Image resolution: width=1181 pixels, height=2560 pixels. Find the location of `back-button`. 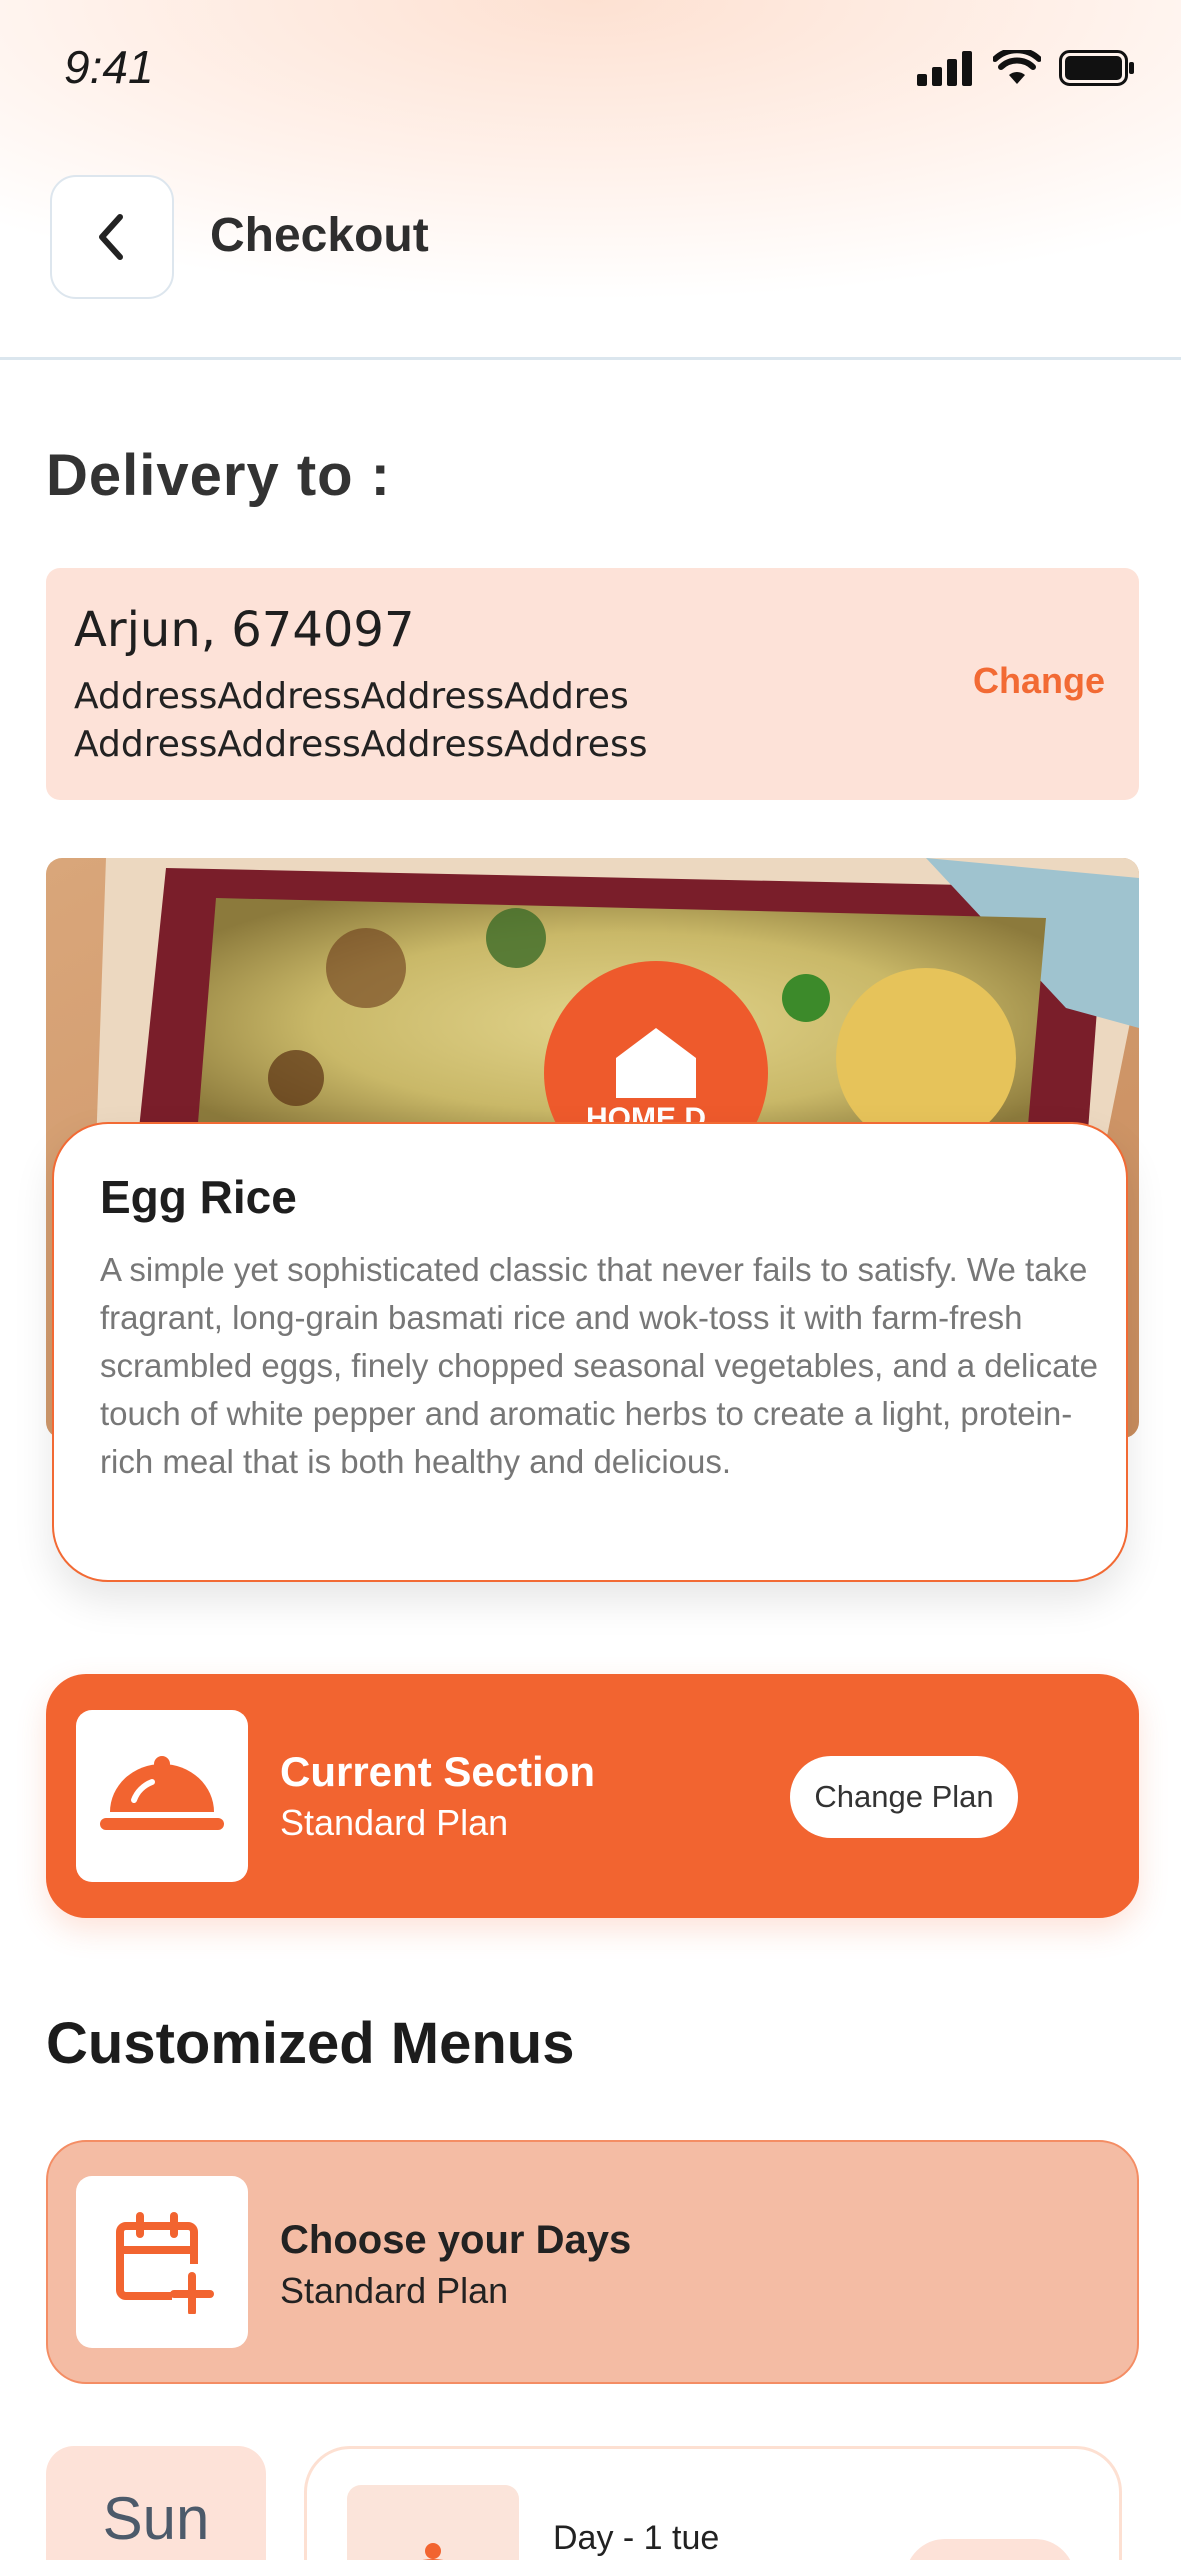

back-button is located at coordinates (112, 237).